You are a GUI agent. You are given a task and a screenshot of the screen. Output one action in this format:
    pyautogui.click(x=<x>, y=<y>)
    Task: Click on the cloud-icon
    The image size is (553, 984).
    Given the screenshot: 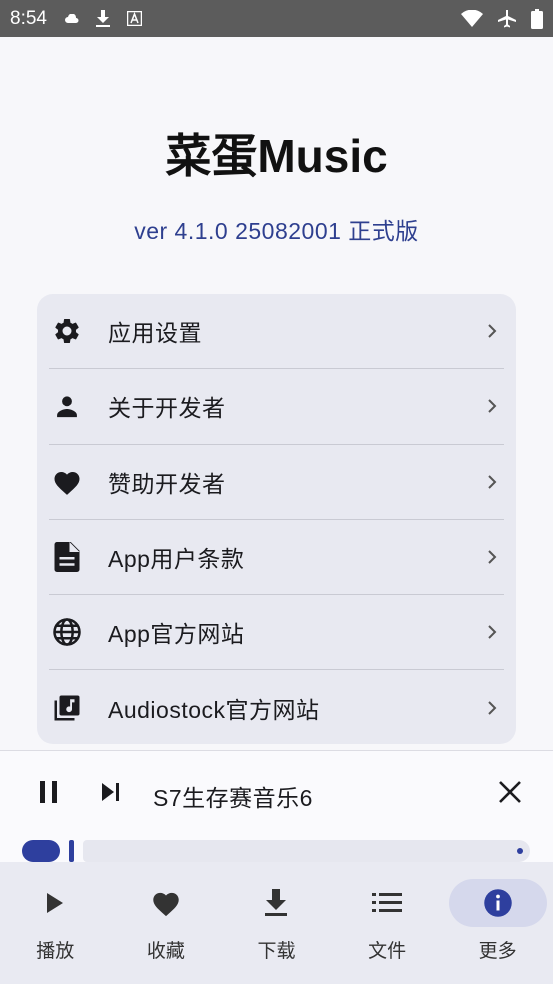 What is the action you would take?
    pyautogui.click(x=72, y=18)
    